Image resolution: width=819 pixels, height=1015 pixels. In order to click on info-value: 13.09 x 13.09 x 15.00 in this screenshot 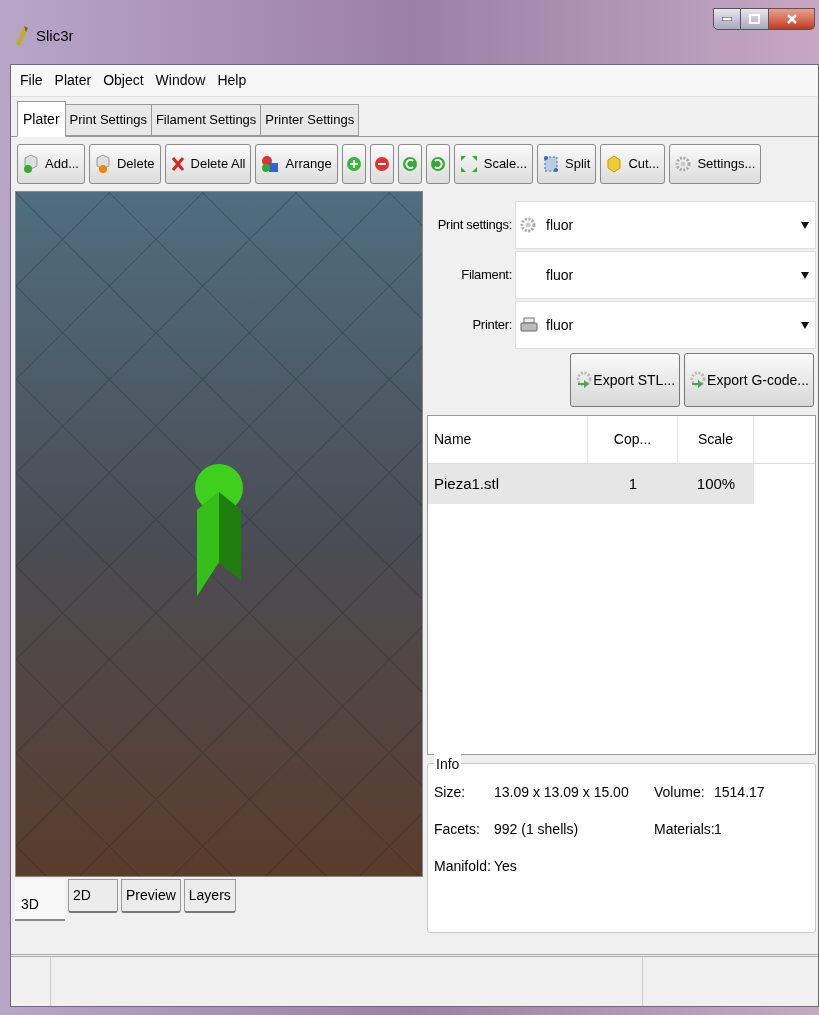, I will do `click(561, 792)`.